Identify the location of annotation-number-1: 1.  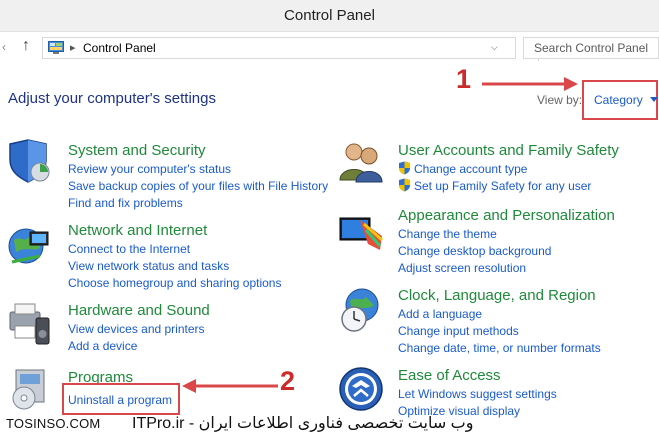
(464, 79).